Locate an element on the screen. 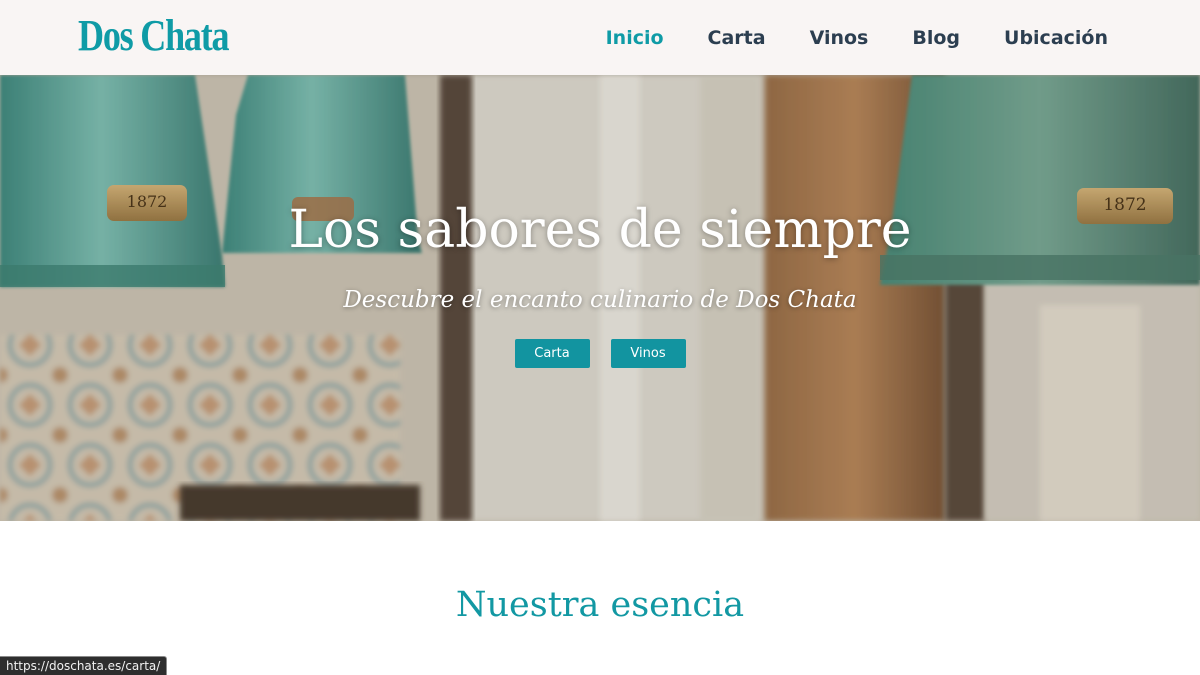 This screenshot has width=1200, height=675. status-bar-url: https://doschata.es/carta/ is located at coordinates (84, 665).